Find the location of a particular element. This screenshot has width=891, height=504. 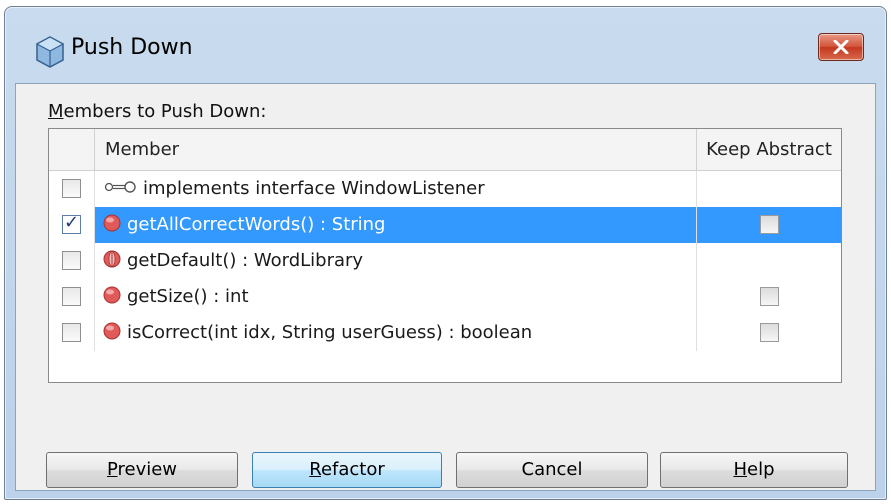

table-header: Member Keep Abstract is located at coordinates (445, 150).